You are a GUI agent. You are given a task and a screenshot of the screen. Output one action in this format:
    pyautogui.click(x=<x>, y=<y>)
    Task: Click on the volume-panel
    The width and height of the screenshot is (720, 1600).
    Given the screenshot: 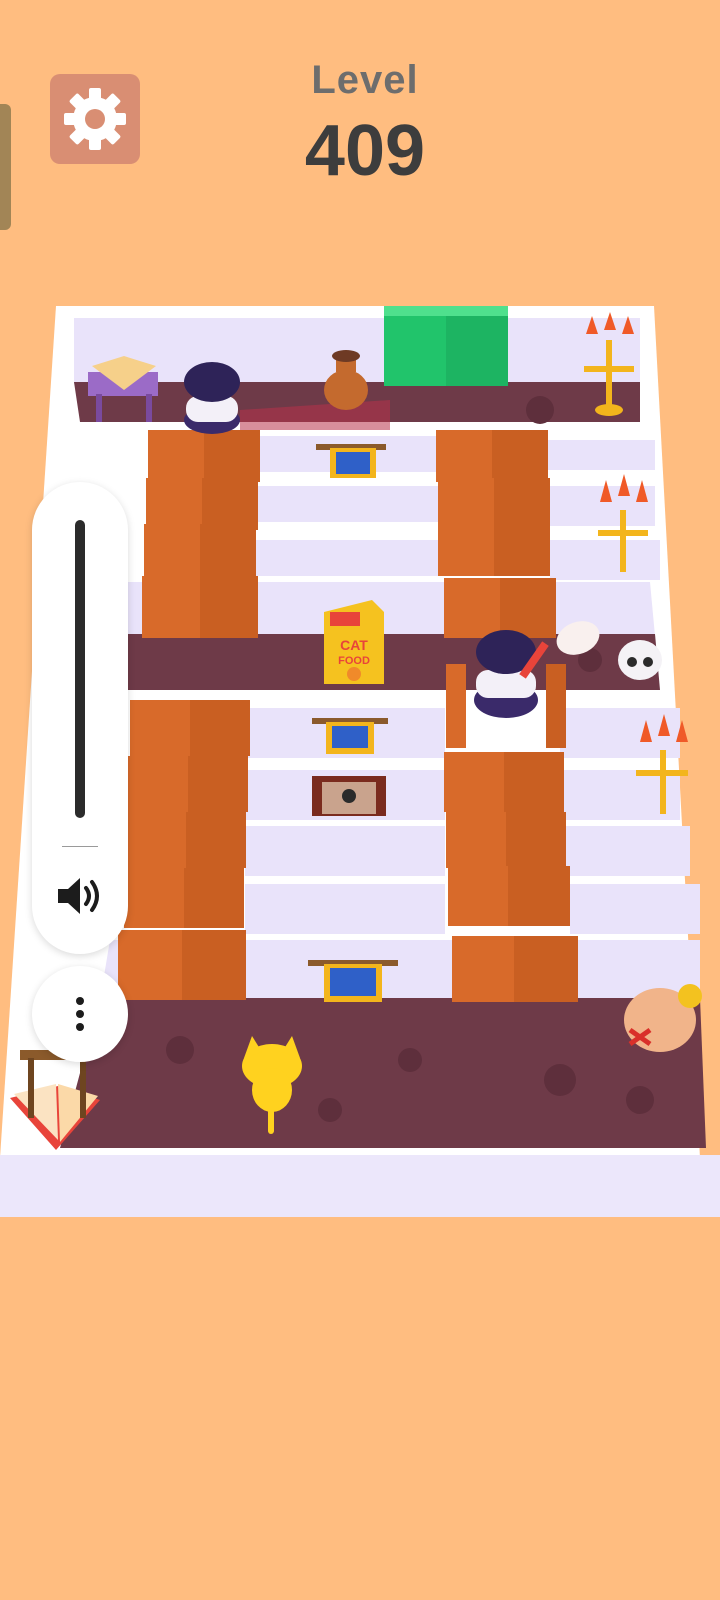 What is the action you would take?
    pyautogui.click(x=80, y=718)
    